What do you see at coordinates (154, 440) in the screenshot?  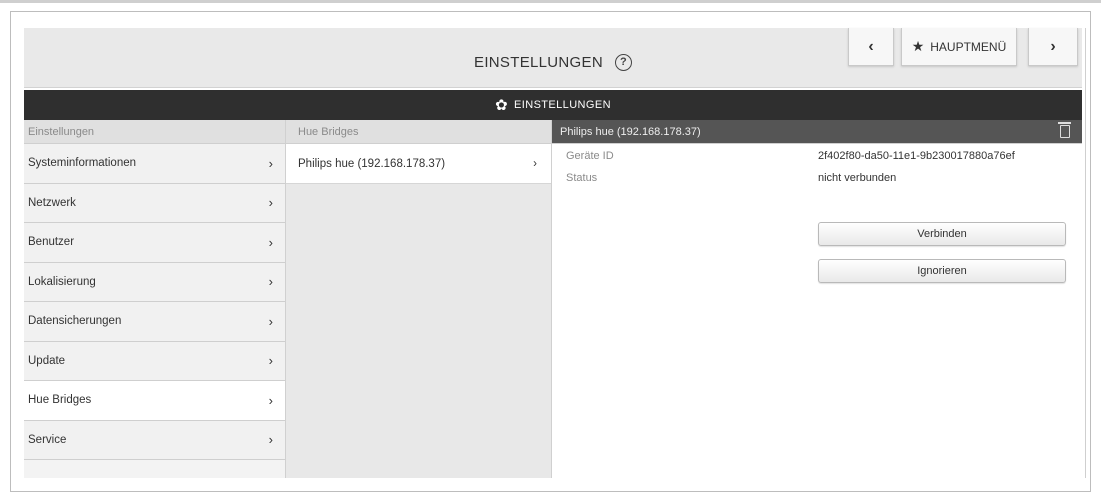 I see `menu-item-service: Service ›` at bounding box center [154, 440].